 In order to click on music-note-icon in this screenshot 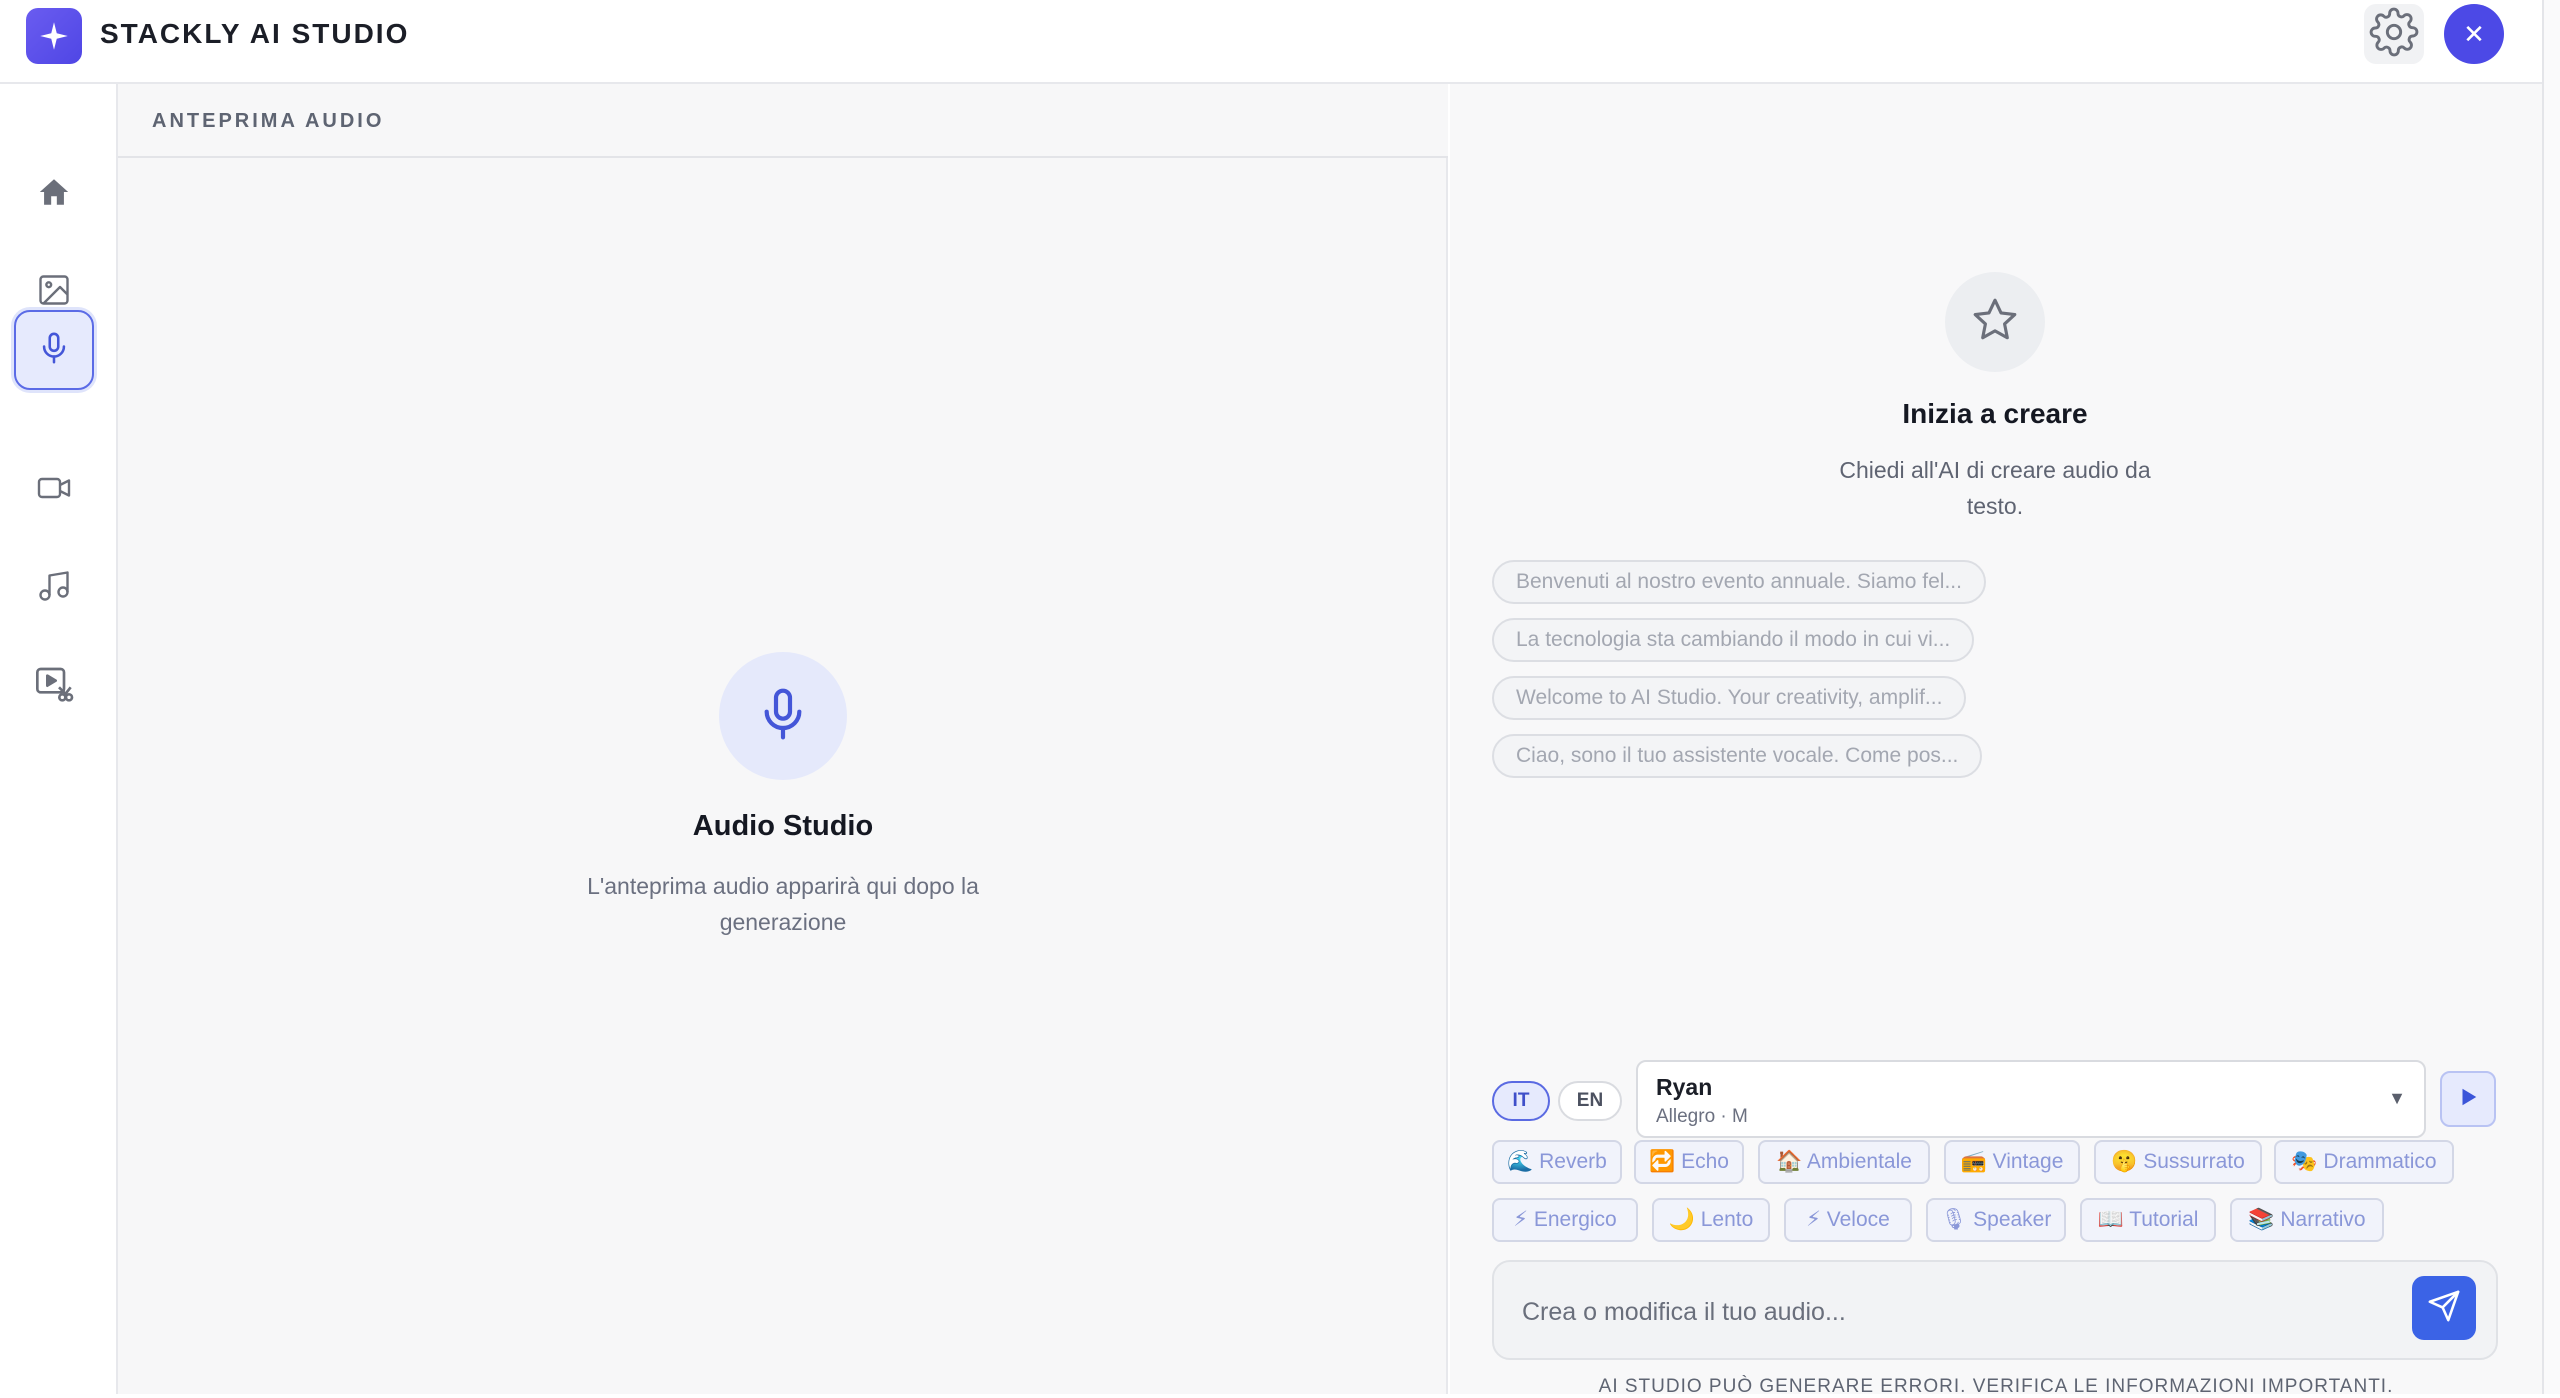, I will do `click(54, 588)`.